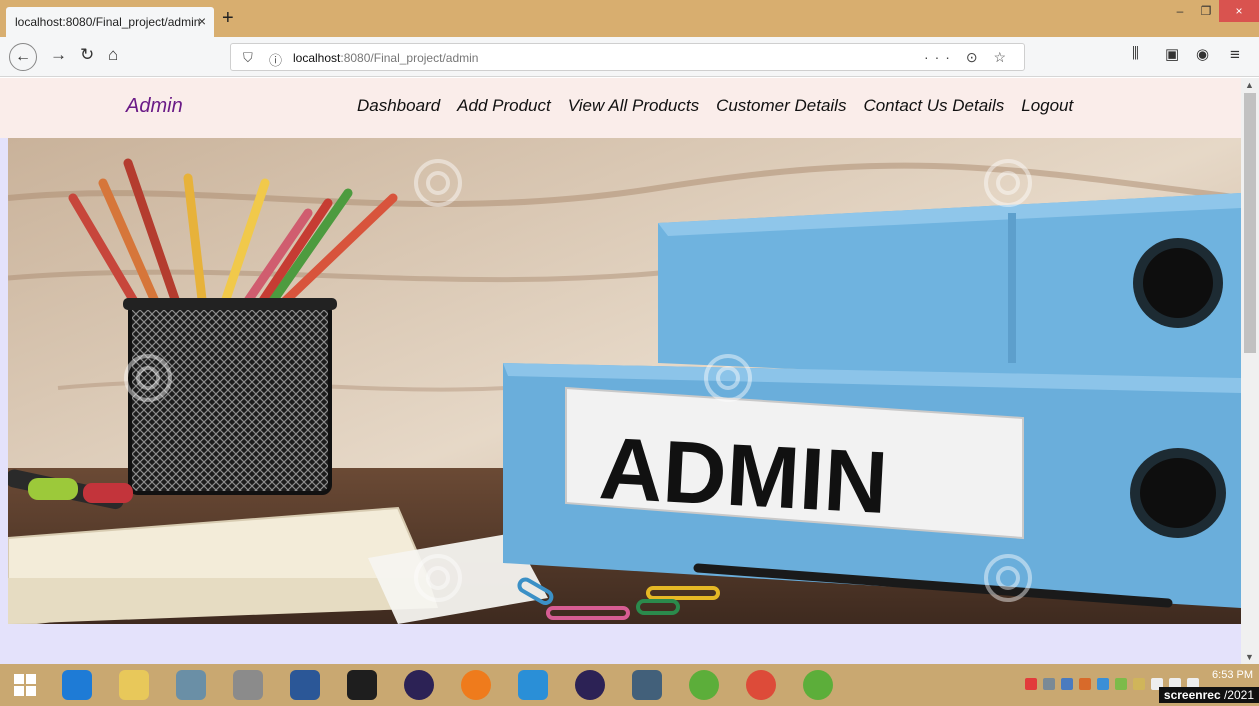  I want to click on screenrec-label: screenrec, so click(1192, 695).